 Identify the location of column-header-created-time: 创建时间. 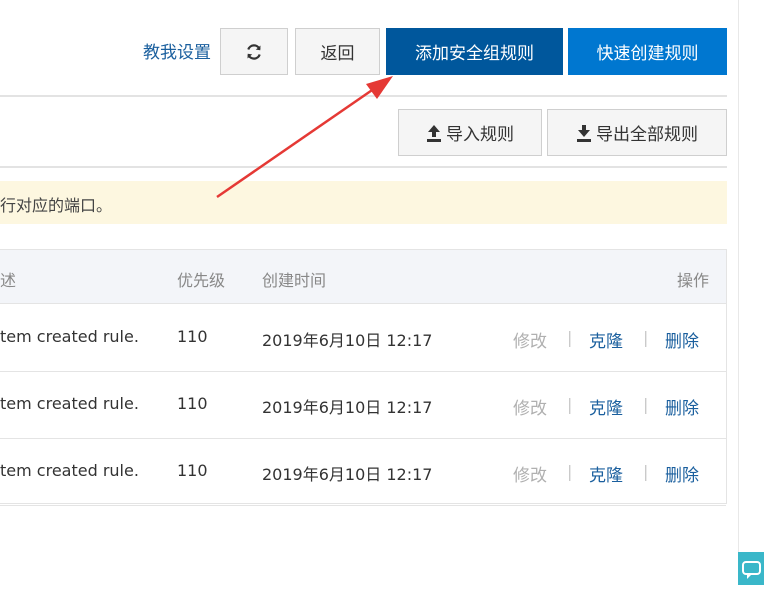
(294, 280).